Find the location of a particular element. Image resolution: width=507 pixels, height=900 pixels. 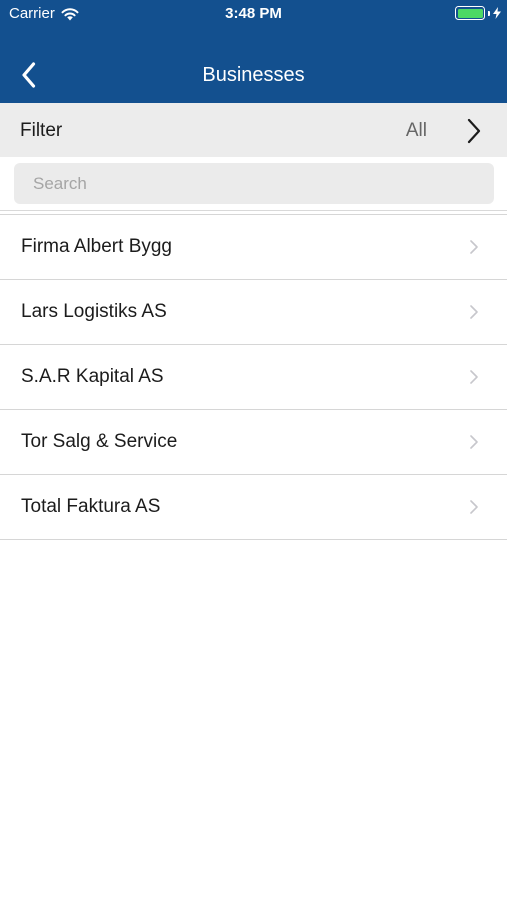

battery-icon is located at coordinates (470, 13).